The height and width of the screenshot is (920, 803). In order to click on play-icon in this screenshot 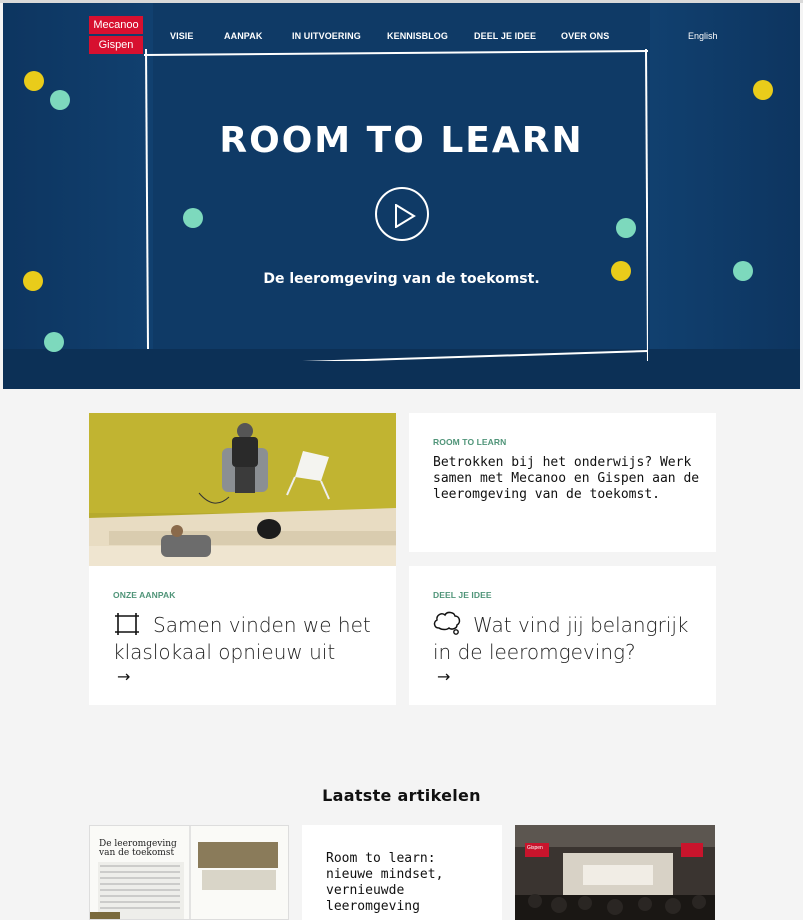, I will do `click(405, 216)`.